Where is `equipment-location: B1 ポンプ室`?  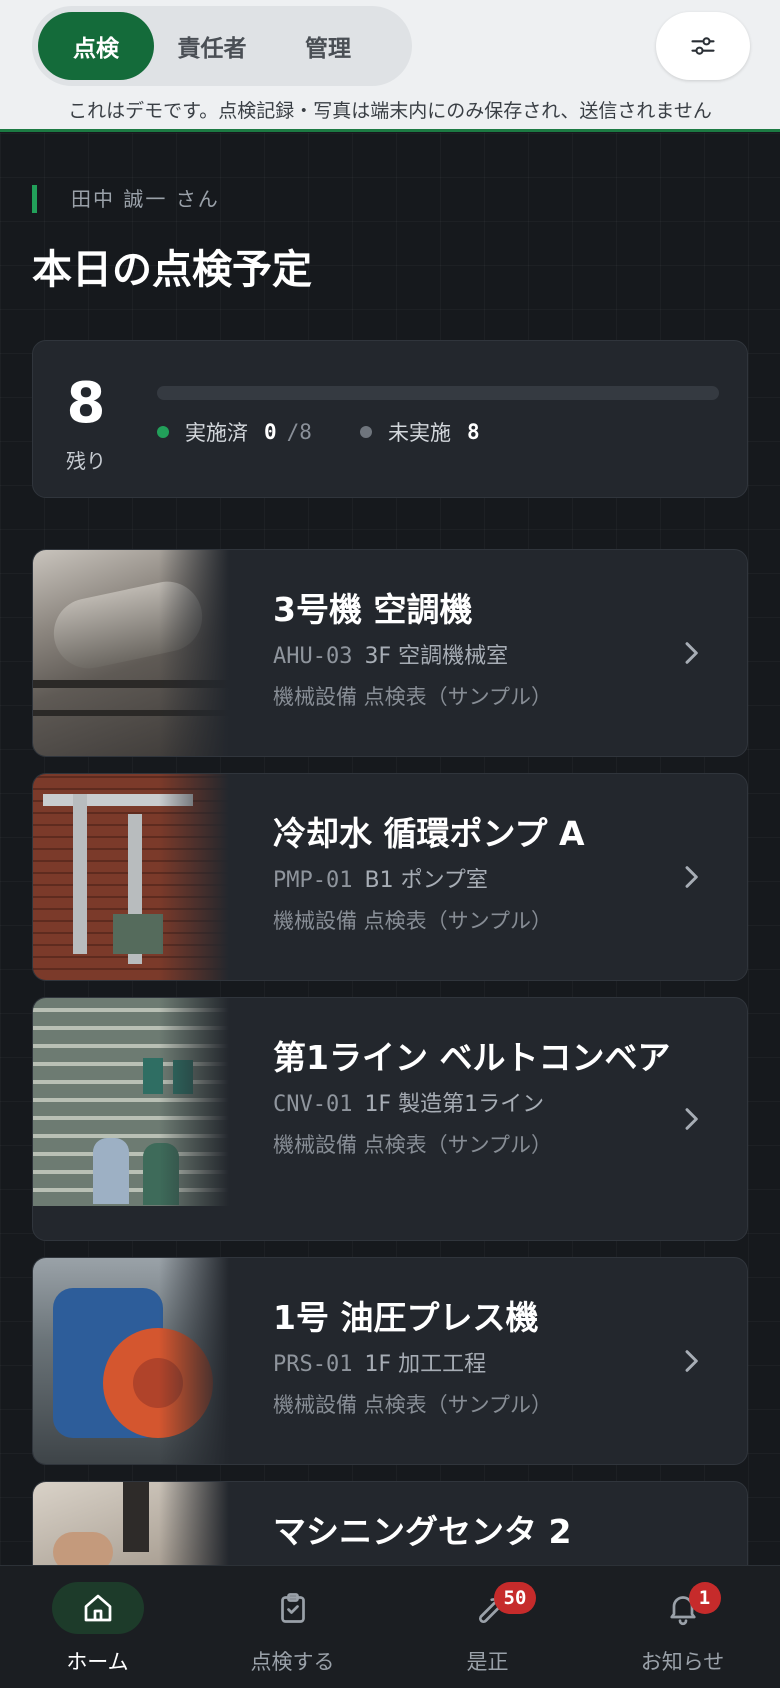 equipment-location: B1 ポンプ室 is located at coordinates (426, 880).